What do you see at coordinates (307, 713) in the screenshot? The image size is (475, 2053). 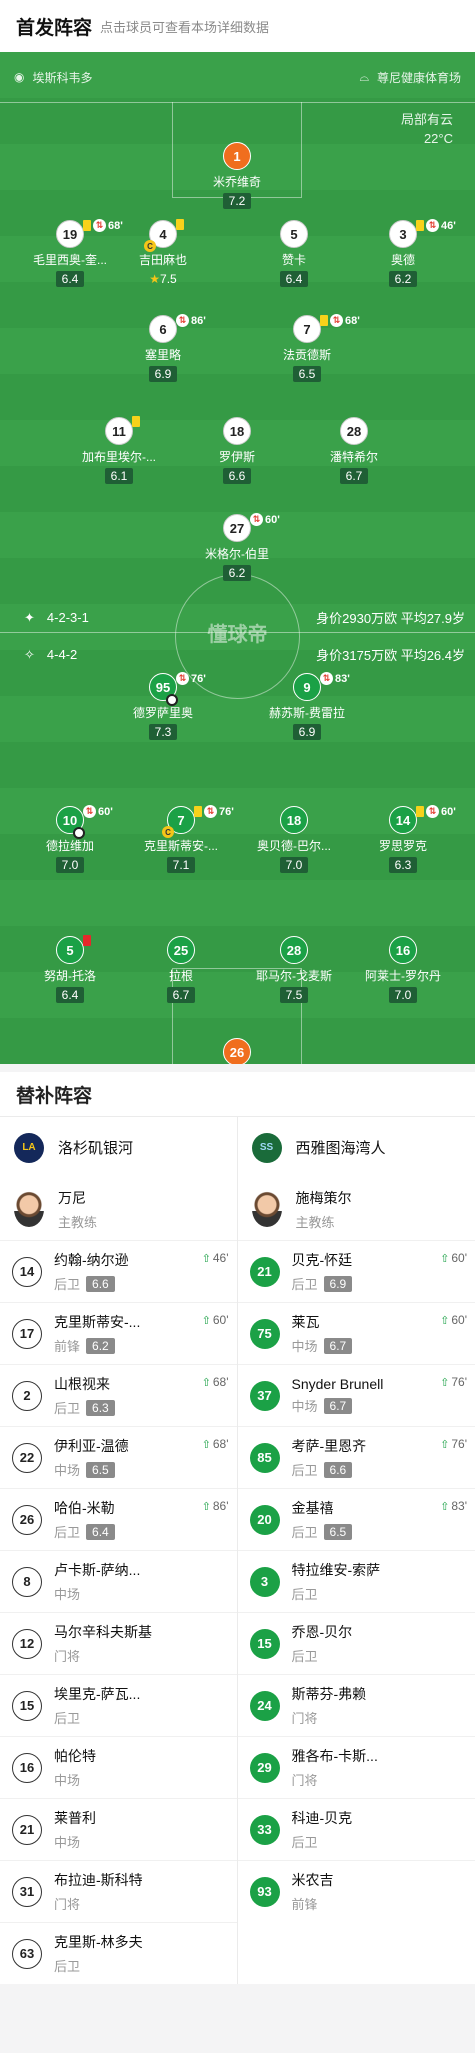 I see `player-name: 赫苏斯-费雷拉` at bounding box center [307, 713].